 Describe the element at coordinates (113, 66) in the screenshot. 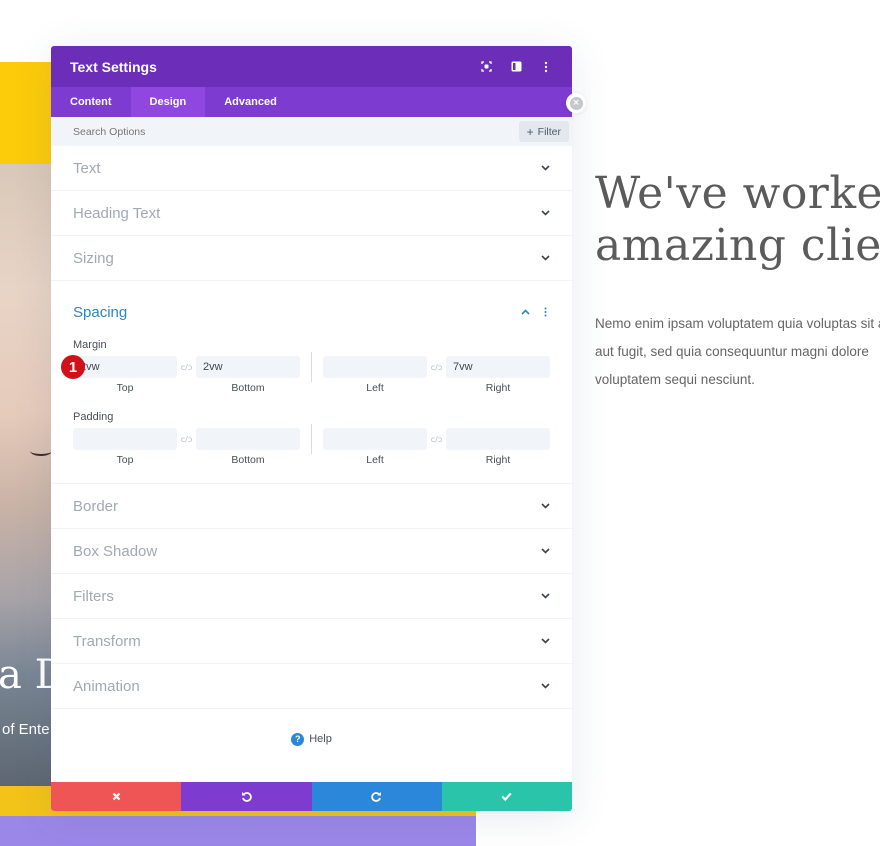

I see `modal-title: Text Settings` at that location.